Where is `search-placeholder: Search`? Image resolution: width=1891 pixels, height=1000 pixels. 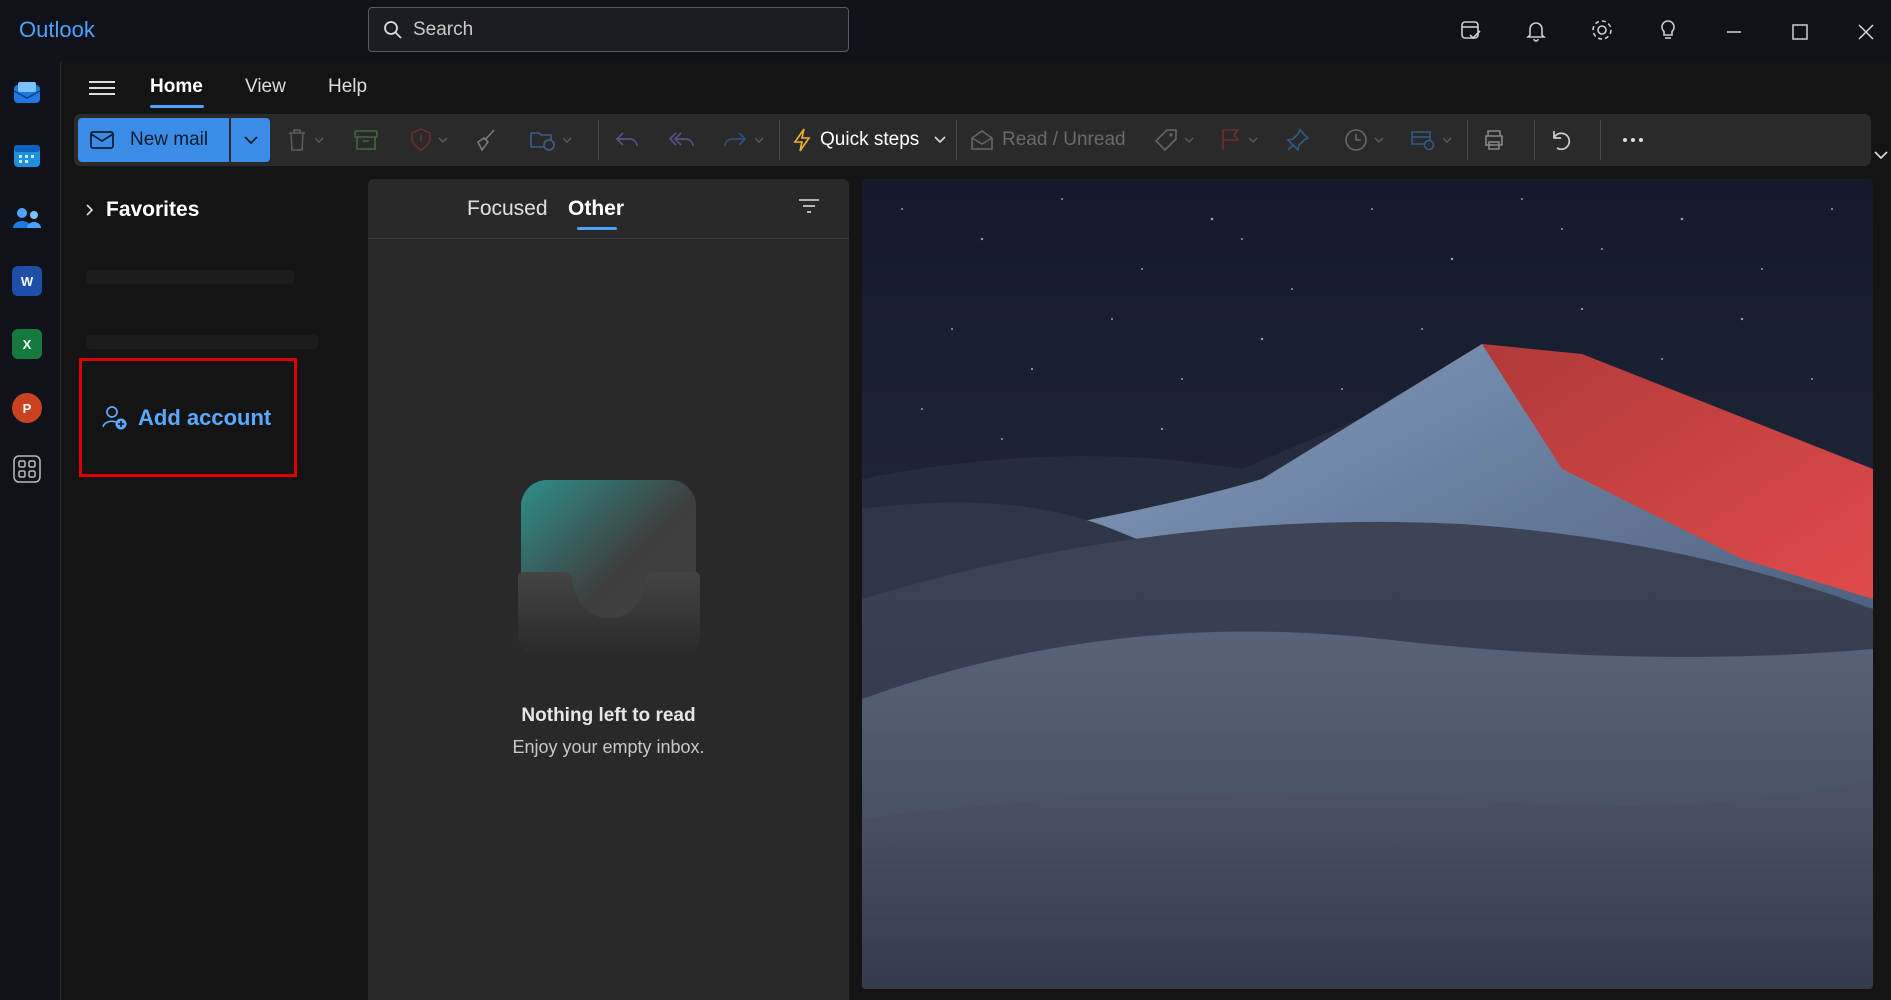 search-placeholder: Search is located at coordinates (443, 29).